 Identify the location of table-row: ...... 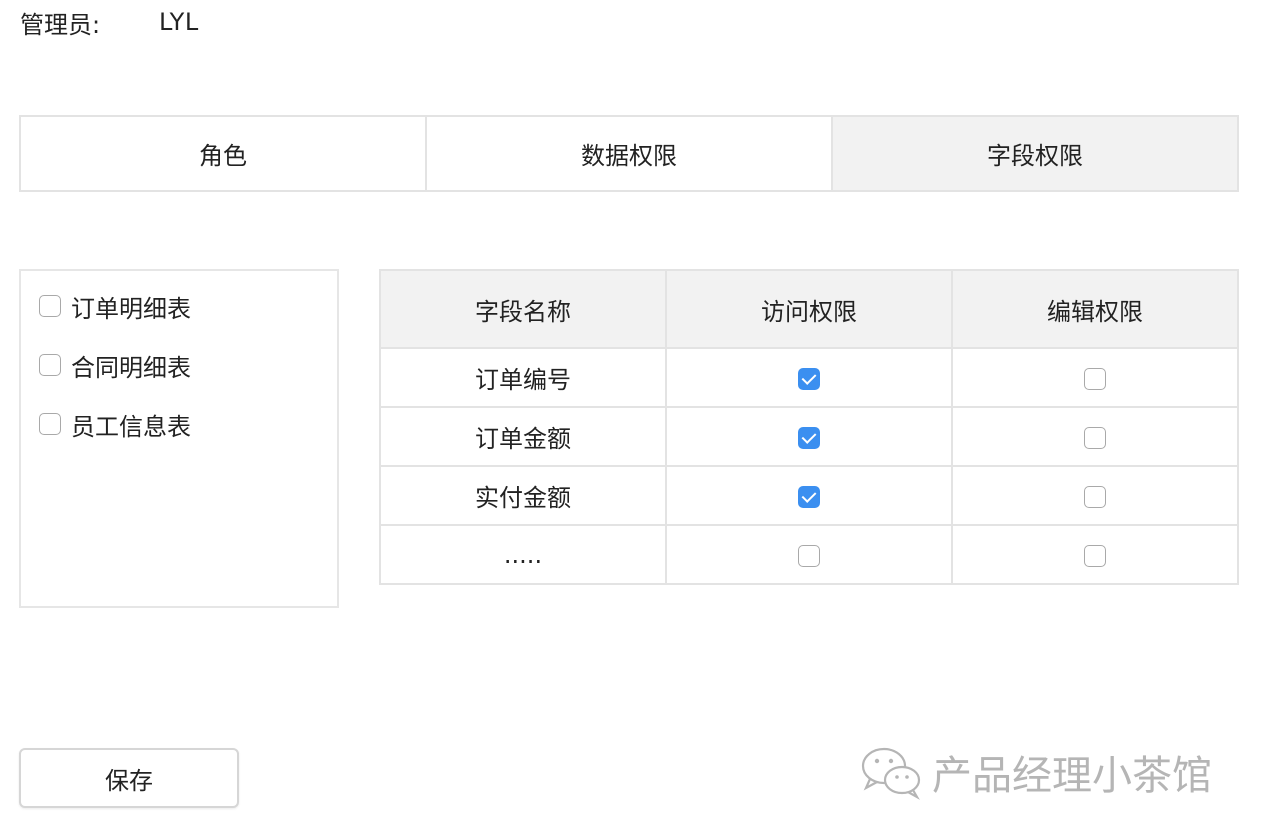
(809, 554).